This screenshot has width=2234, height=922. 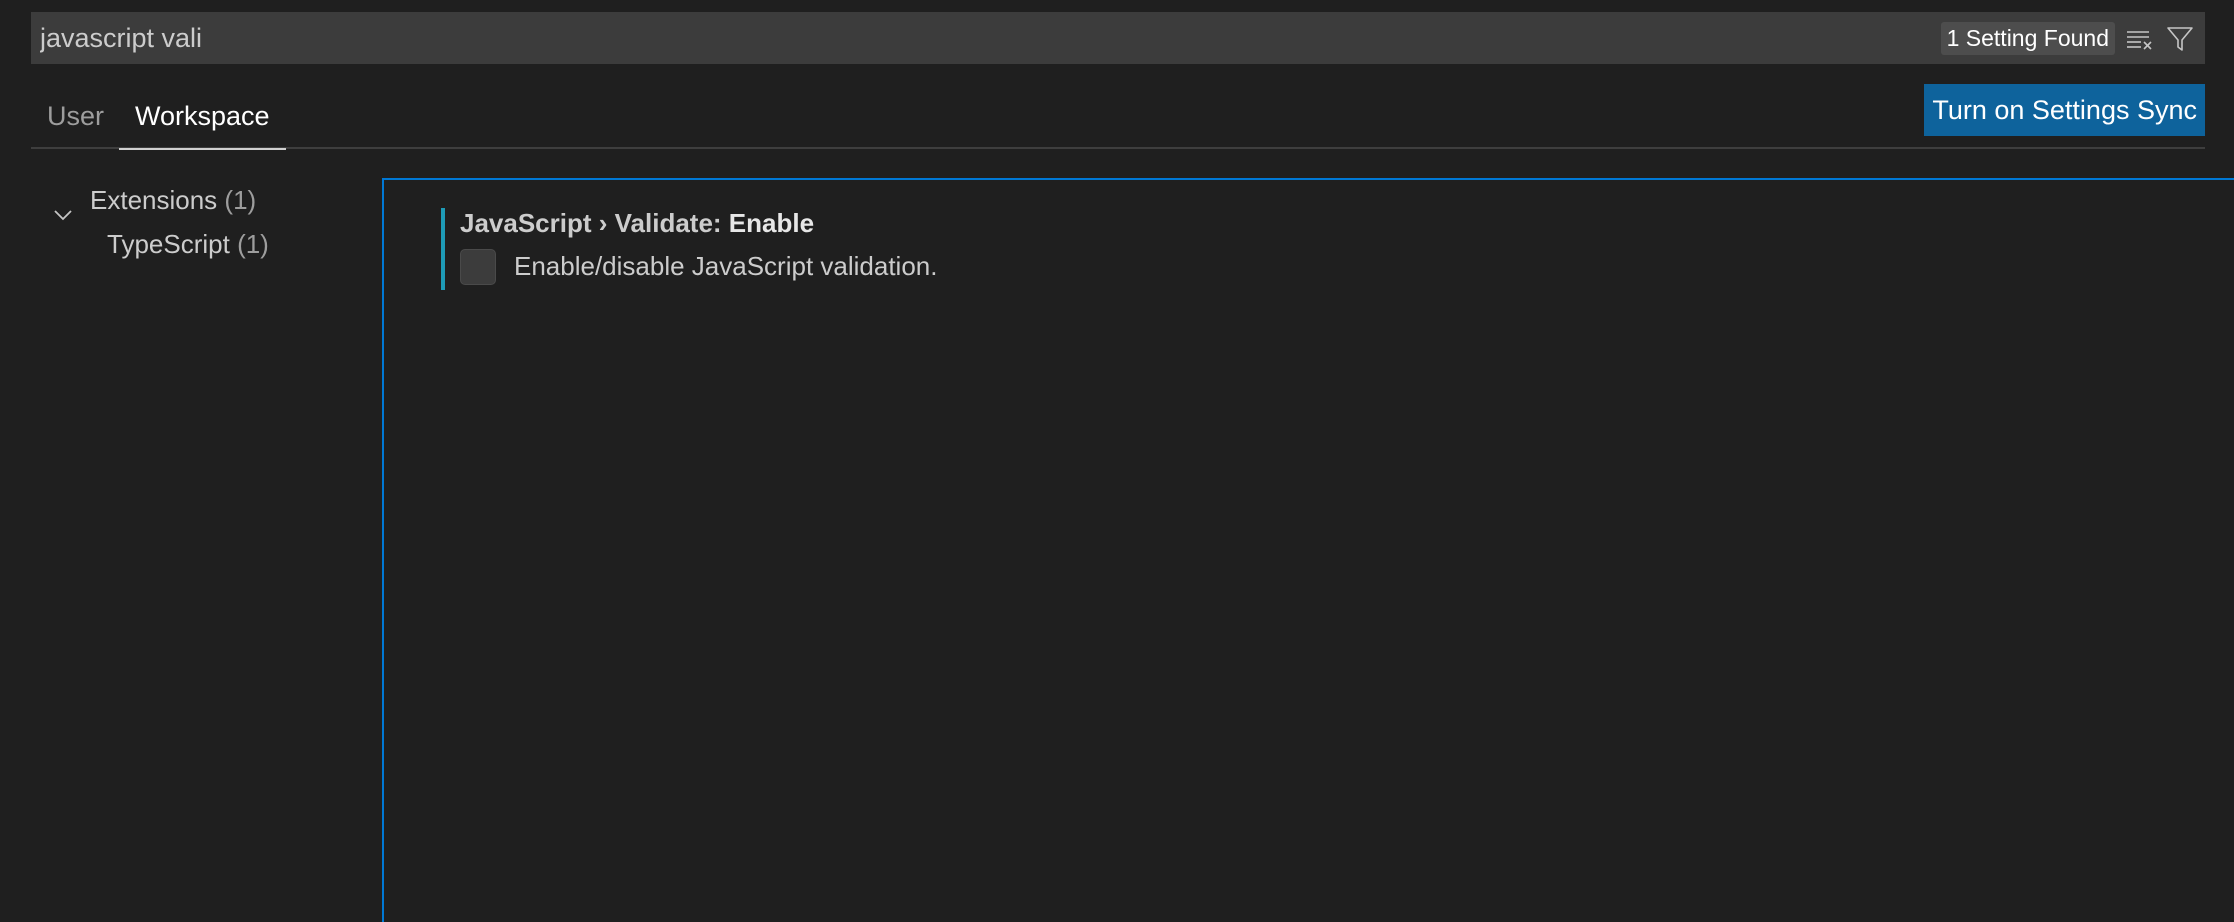 What do you see at coordinates (1300, 223) in the screenshot?
I see `setting-title: JavaScript › Validate: Enable` at bounding box center [1300, 223].